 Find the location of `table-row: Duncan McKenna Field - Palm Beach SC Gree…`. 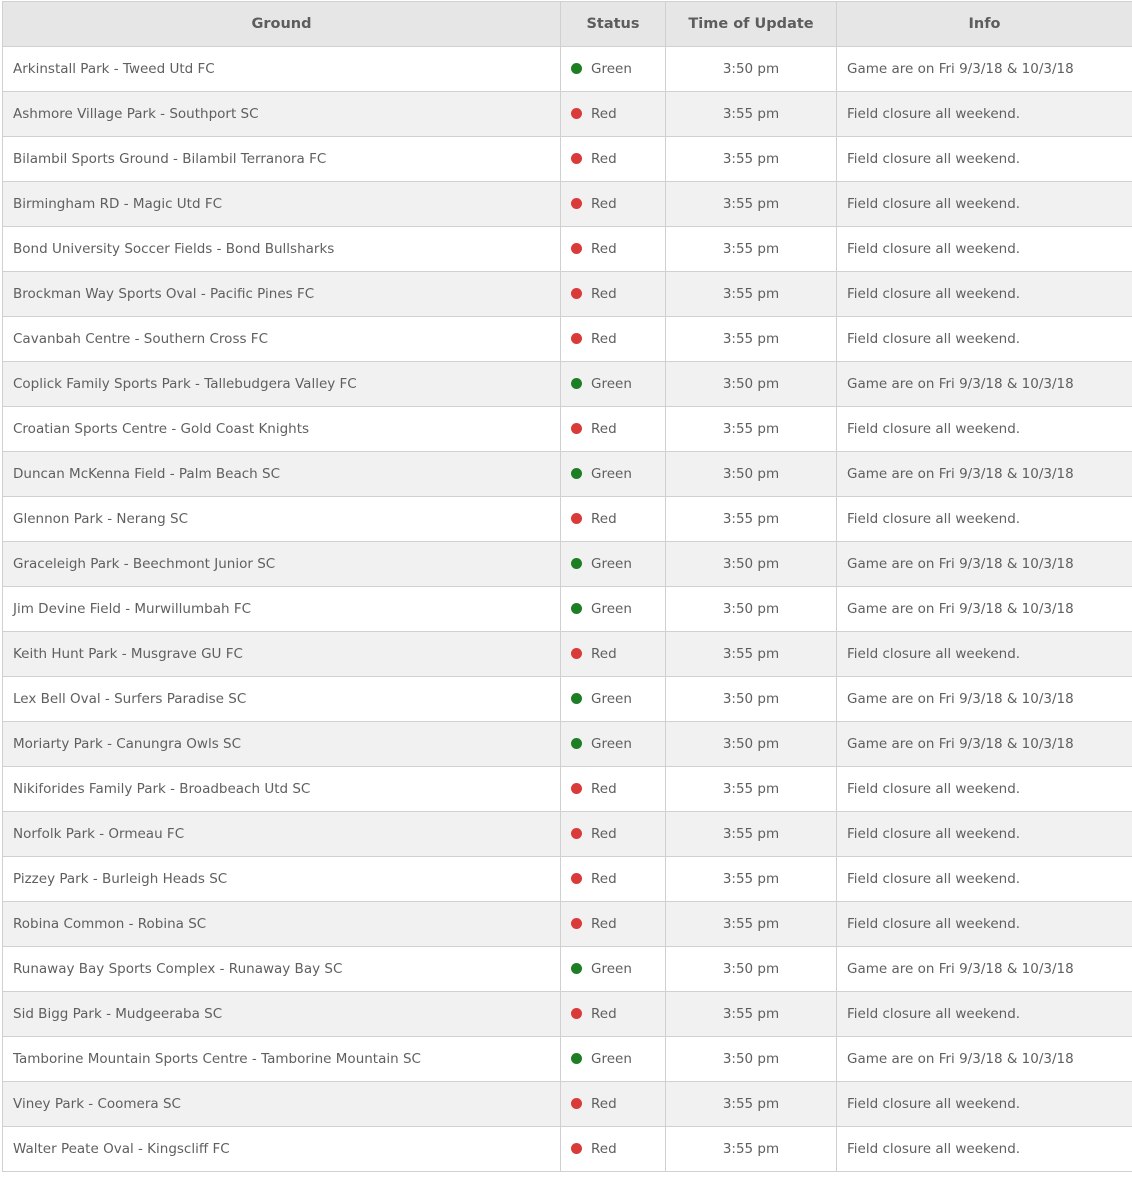

table-row: Duncan McKenna Field - Palm Beach SC Gree… is located at coordinates (567, 474).